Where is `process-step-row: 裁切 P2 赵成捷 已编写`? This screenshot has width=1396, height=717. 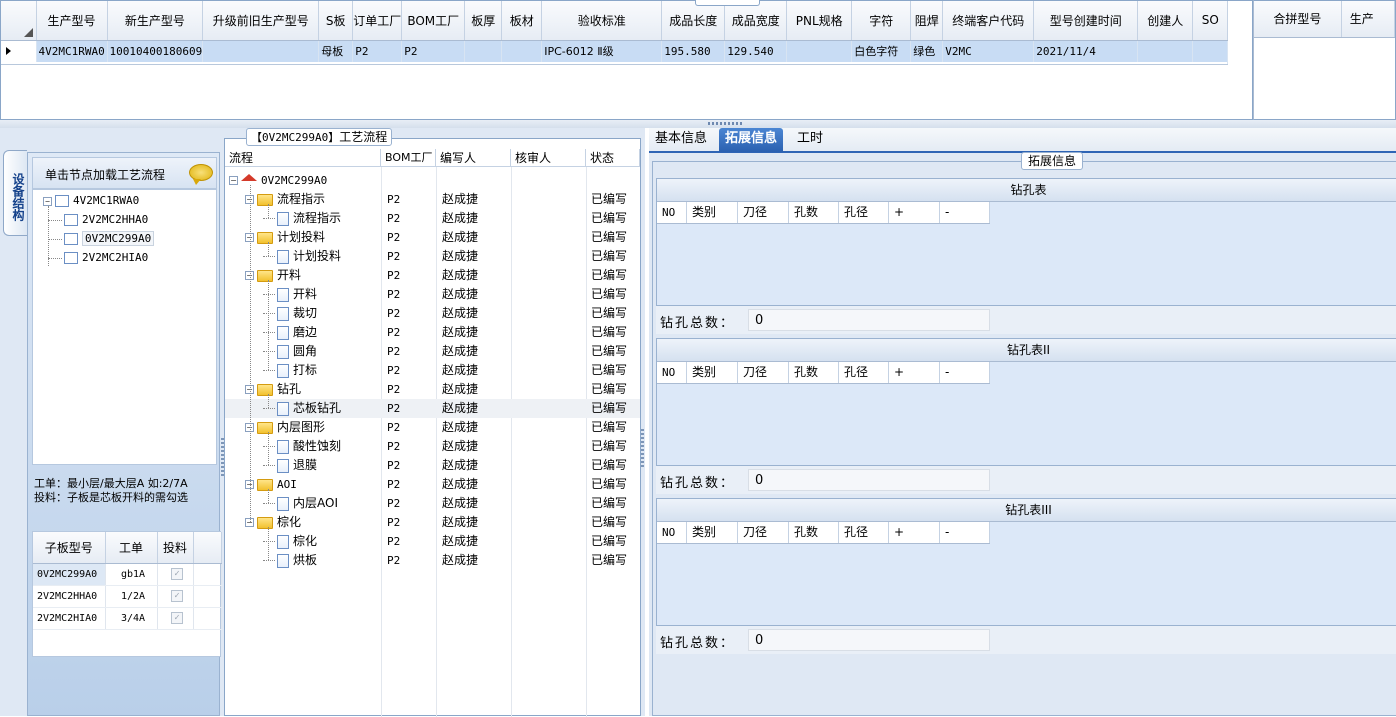 process-step-row: 裁切 P2 赵成捷 已编写 is located at coordinates (432, 313).